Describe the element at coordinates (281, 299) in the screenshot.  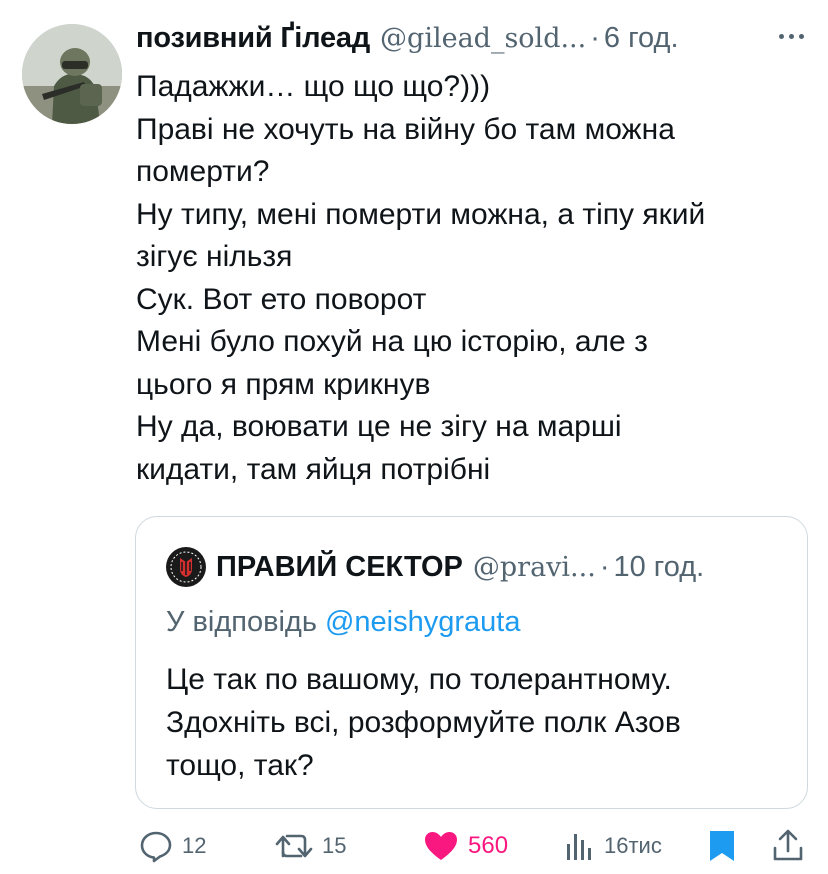
I see `tweet-line: Сук. Вот ето поворот` at that location.